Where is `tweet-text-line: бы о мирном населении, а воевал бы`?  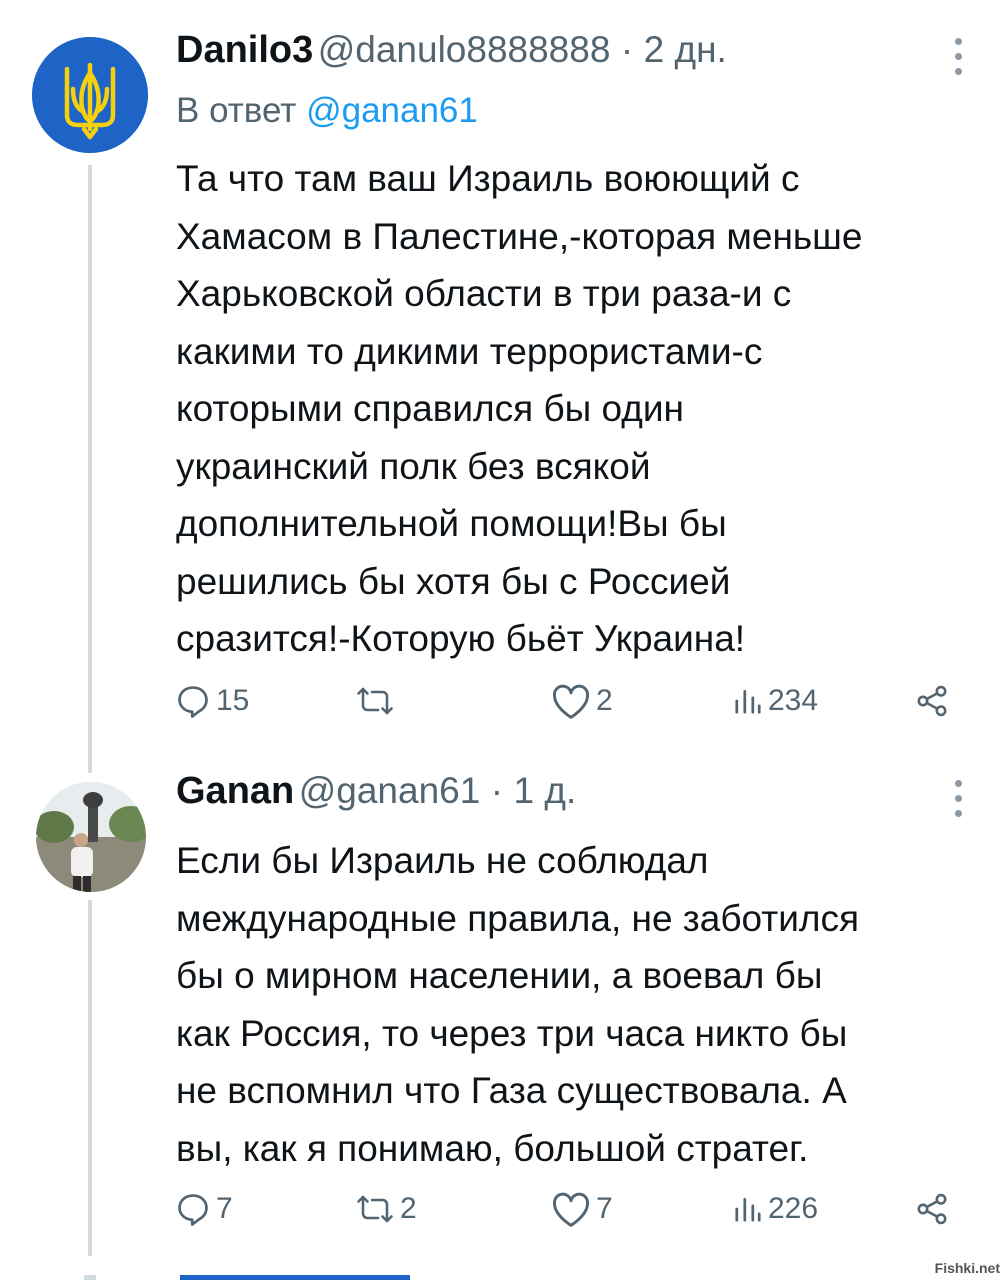
tweet-text-line: бы о мирном населении, а воевал бы is located at coordinates (499, 975).